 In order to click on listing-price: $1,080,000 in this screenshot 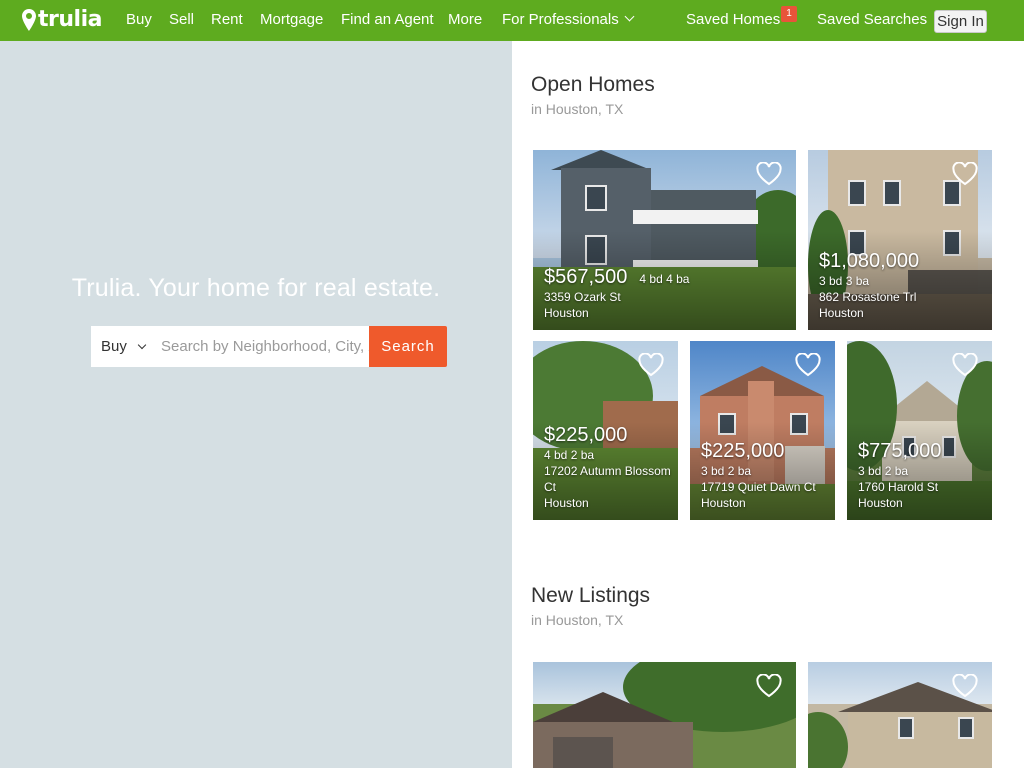, I will do `click(869, 261)`.